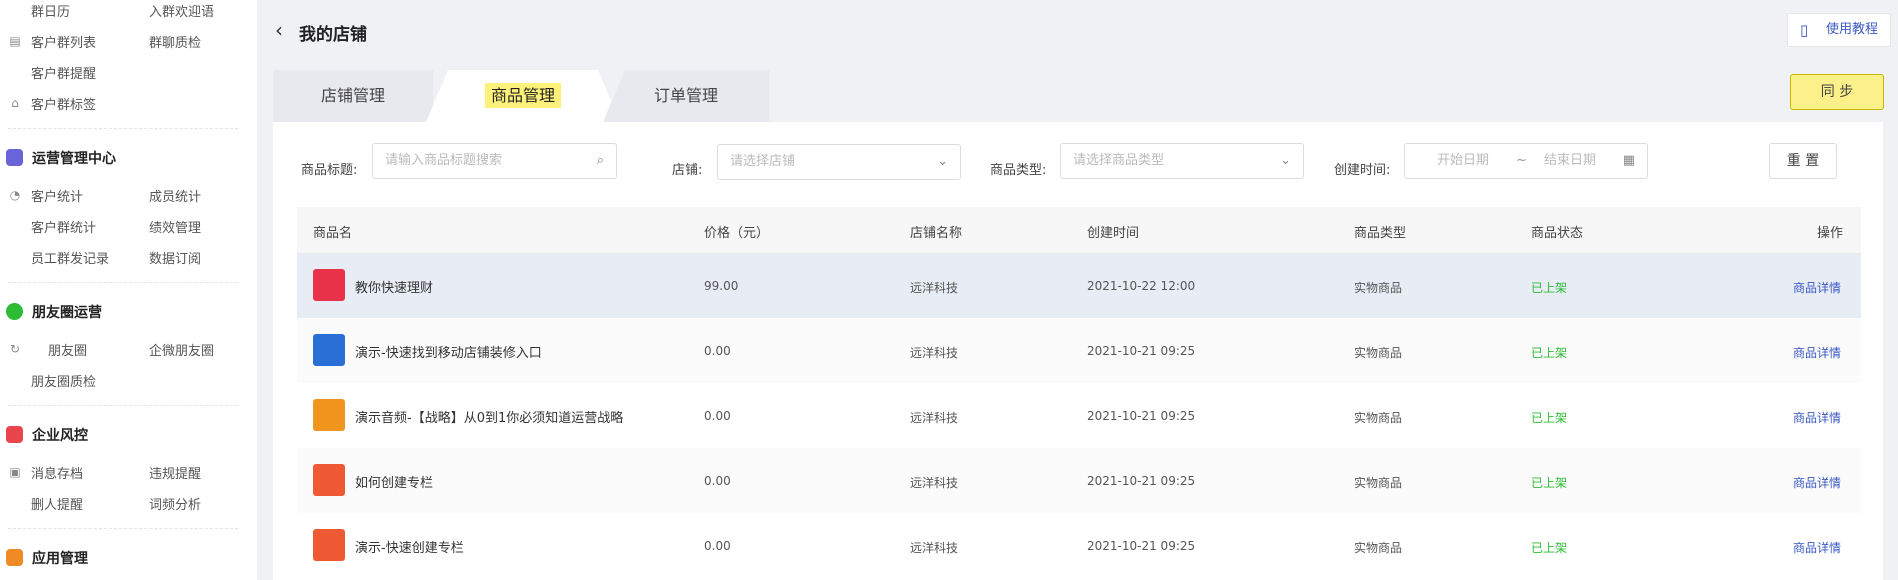  What do you see at coordinates (63, 226) in the screenshot?
I see `sidebar-item-group-stats: 客户群统计` at bounding box center [63, 226].